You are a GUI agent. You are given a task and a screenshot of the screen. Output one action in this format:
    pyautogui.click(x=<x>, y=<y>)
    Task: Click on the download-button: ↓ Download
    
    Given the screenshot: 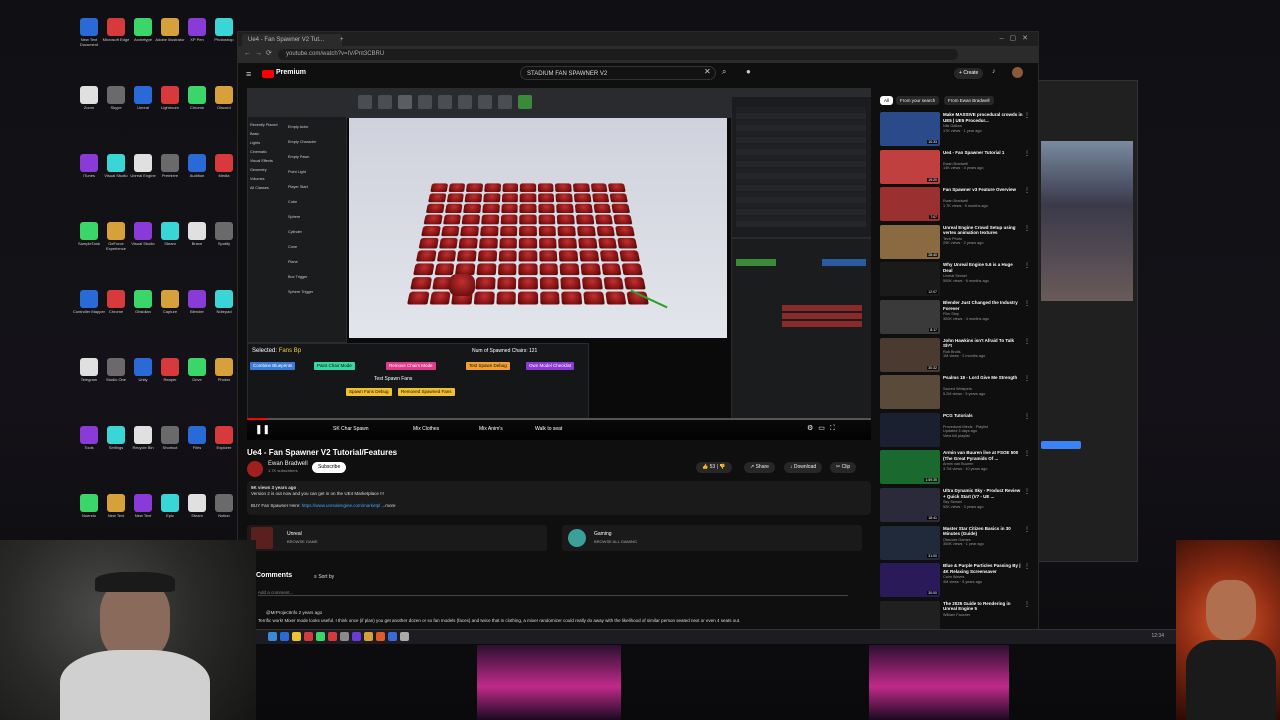 What is the action you would take?
    pyautogui.click(x=803, y=467)
    